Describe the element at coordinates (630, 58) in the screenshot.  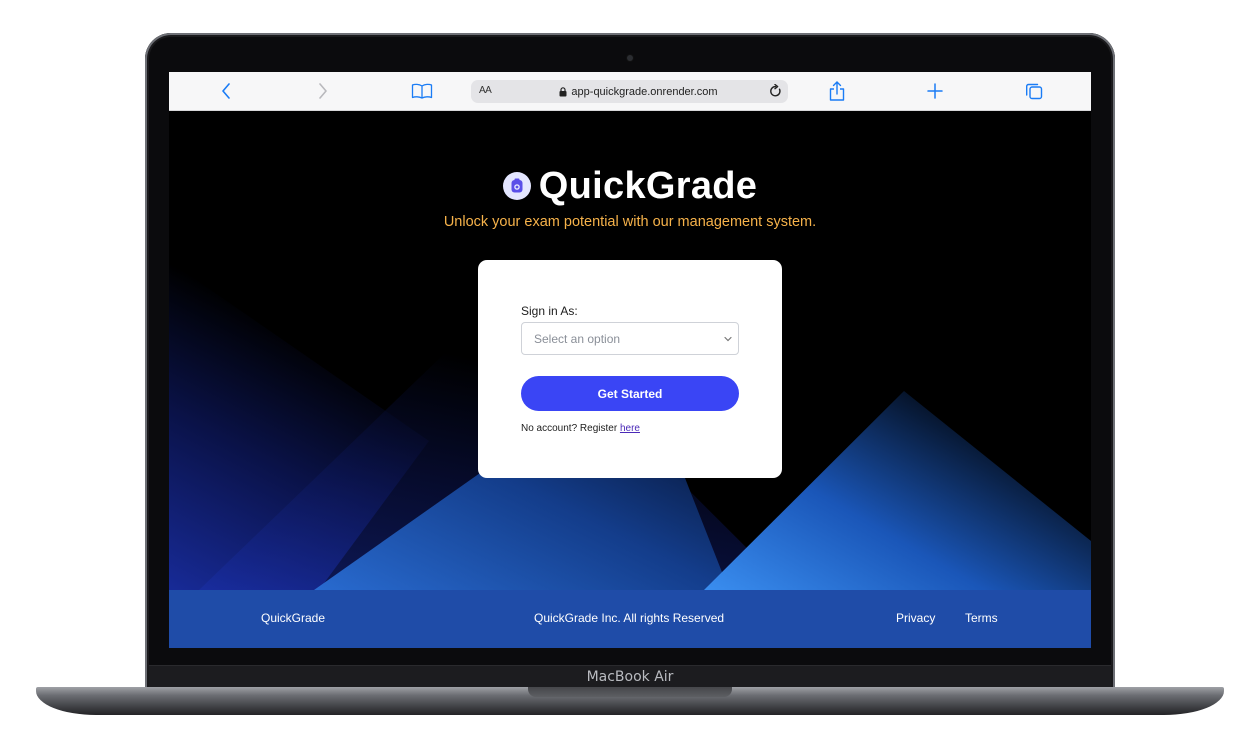
I see `camera-icon` at that location.